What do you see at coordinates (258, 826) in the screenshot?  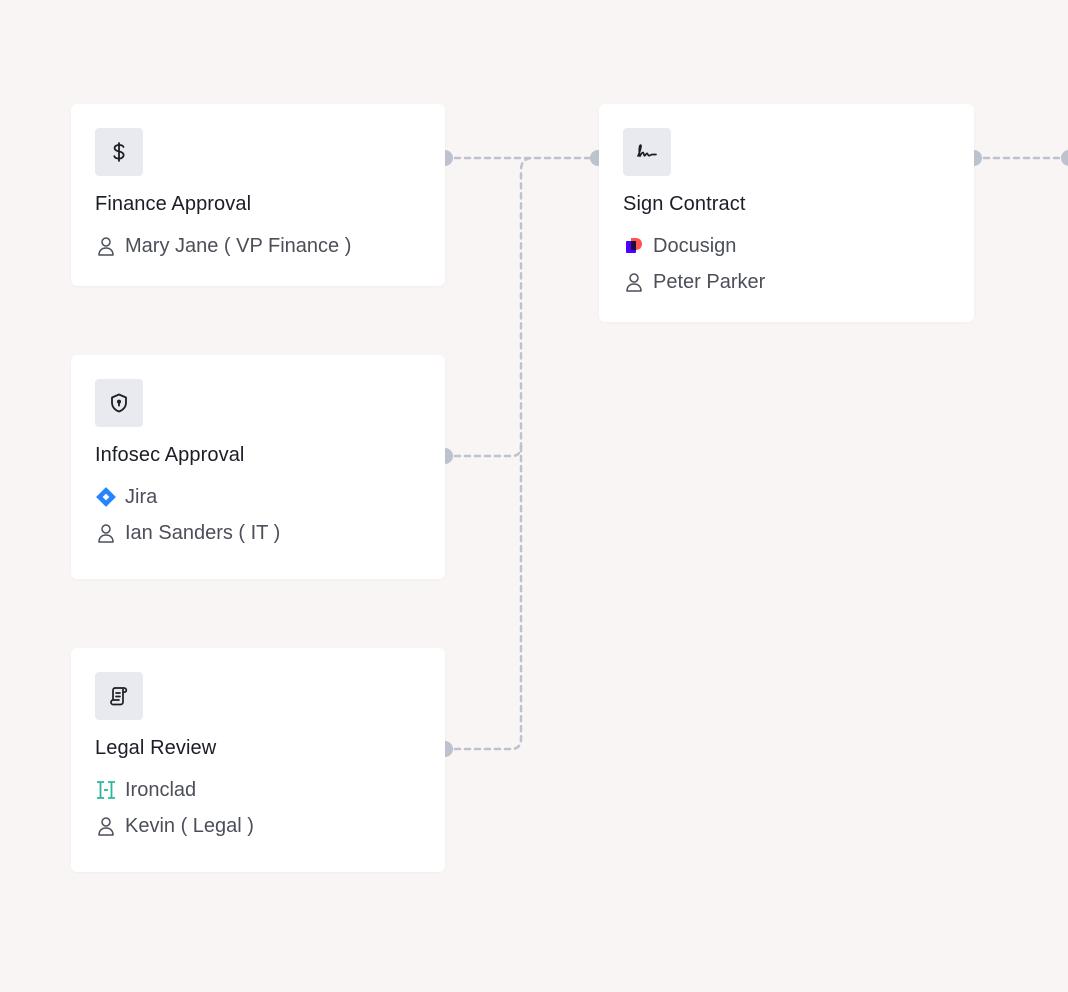 I see `assignee-row: Kevin ( Legal )` at bounding box center [258, 826].